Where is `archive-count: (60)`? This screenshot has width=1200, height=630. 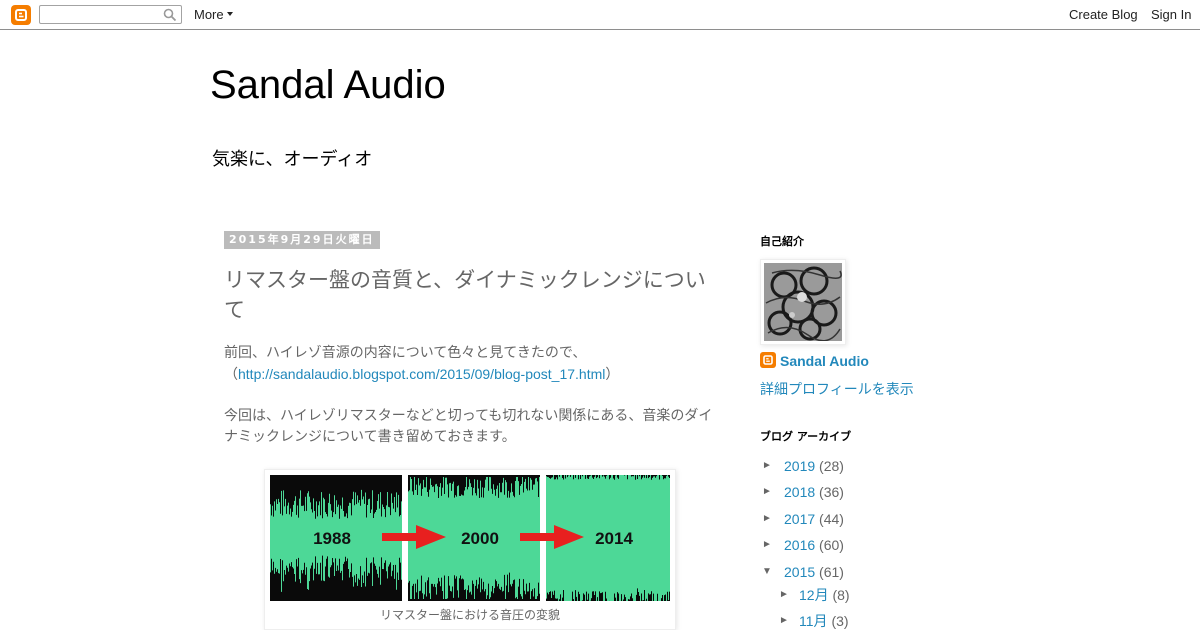
archive-count: (60) is located at coordinates (831, 545).